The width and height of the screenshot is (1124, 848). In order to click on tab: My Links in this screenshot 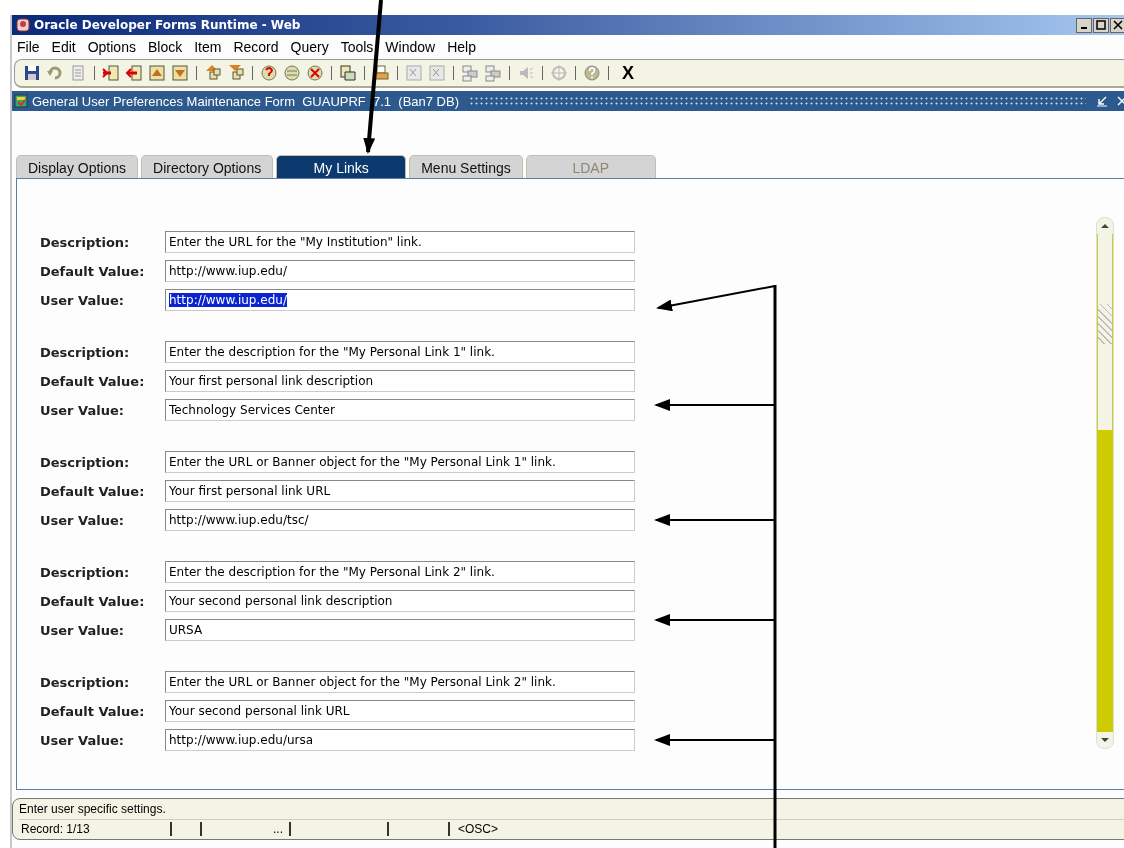, I will do `click(341, 166)`.